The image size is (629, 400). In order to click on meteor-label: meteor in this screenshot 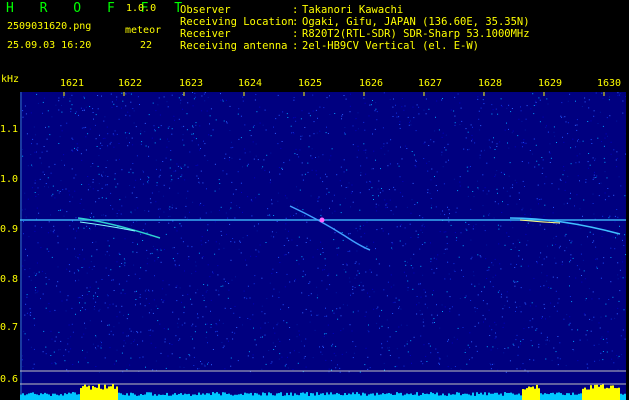, I will do `click(143, 30)`.